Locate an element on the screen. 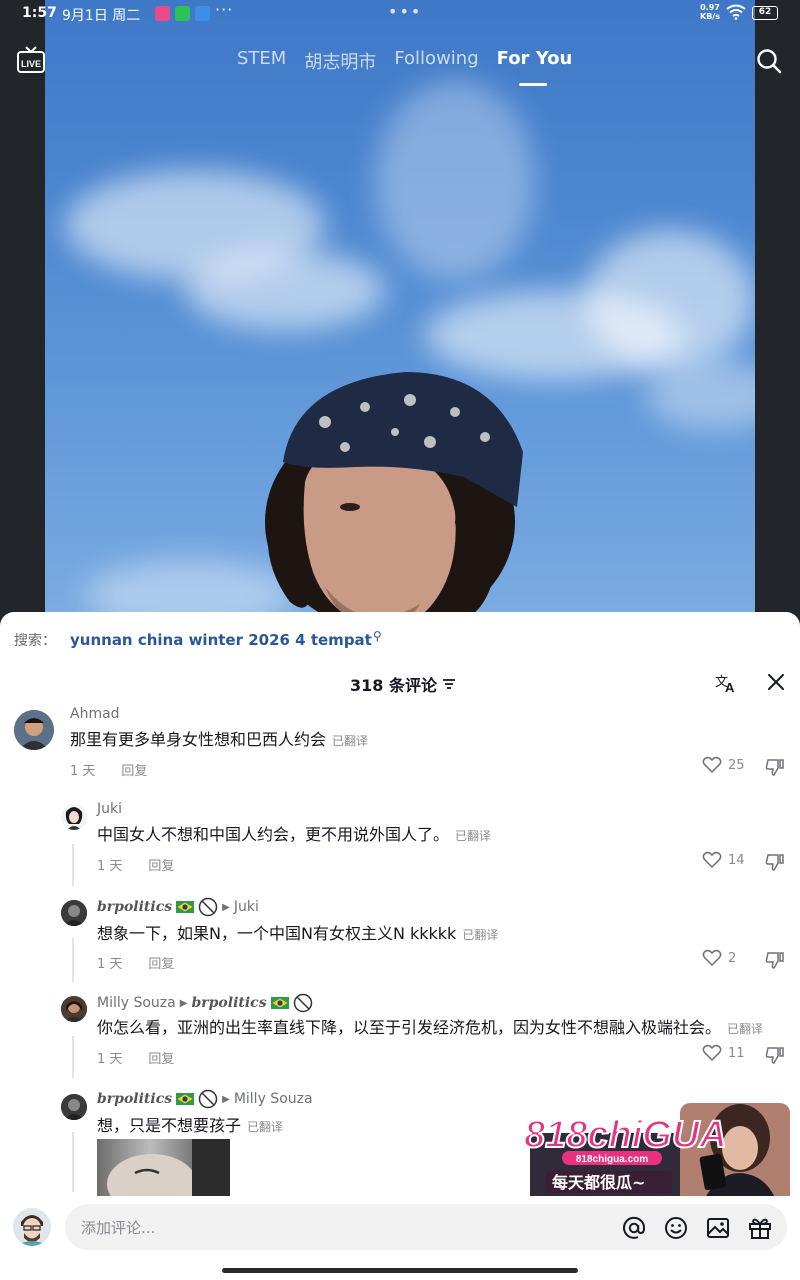 The width and height of the screenshot is (800, 1280). ad-brand-text: 818chiGUA is located at coordinates (625, 1135).